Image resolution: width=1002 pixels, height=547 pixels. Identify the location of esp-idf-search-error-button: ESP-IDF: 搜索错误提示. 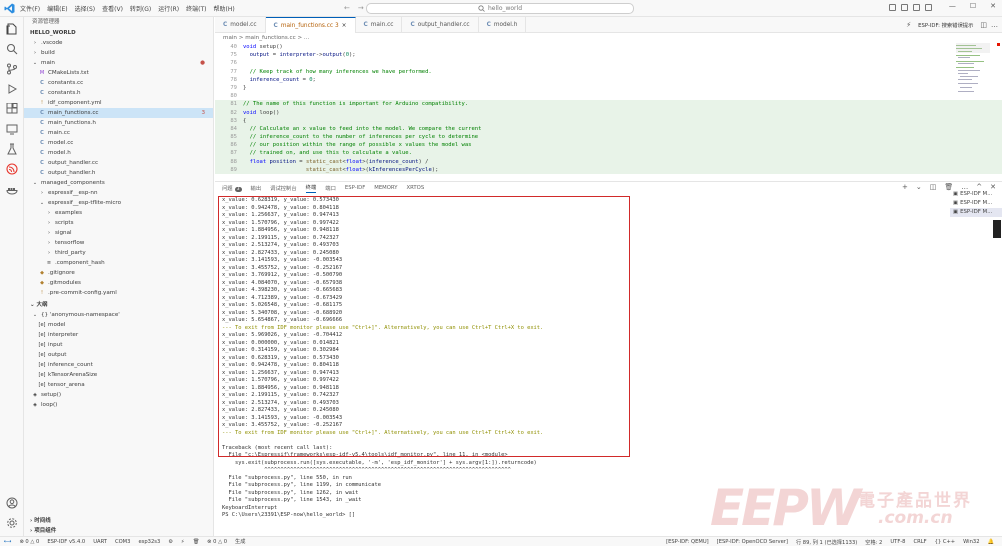
(945, 25).